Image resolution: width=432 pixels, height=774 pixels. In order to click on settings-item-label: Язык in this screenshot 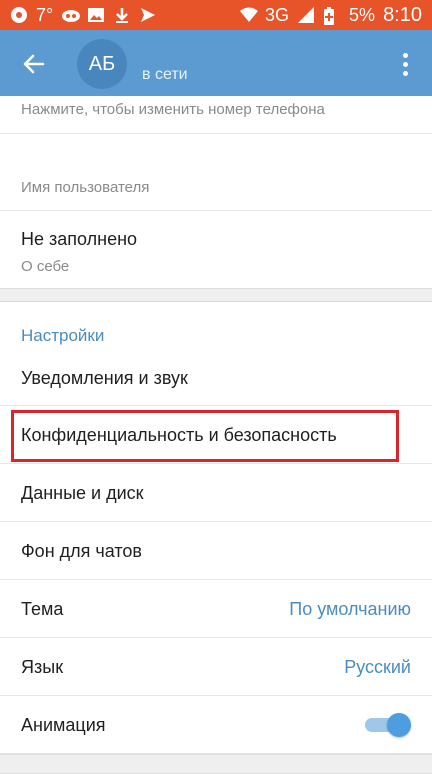, I will do `click(42, 667)`.